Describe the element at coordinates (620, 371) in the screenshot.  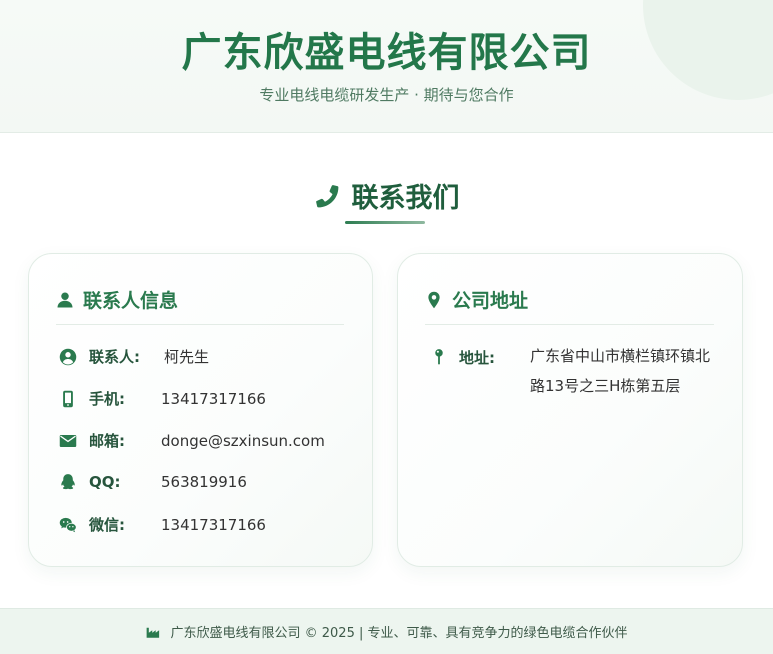
I see `address-value: 广东省中山市横栏镇环镇北路13号之三H栋第五层` at that location.